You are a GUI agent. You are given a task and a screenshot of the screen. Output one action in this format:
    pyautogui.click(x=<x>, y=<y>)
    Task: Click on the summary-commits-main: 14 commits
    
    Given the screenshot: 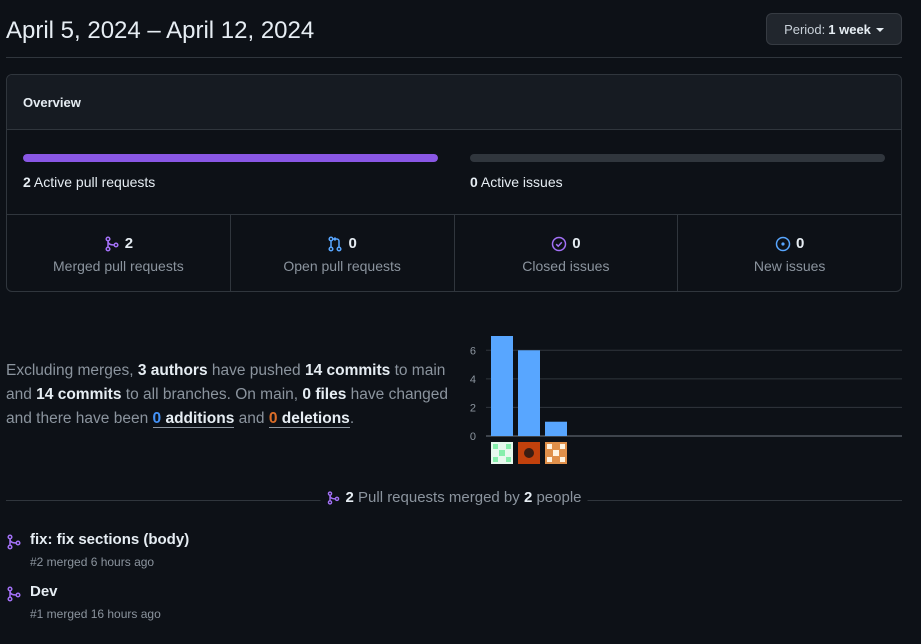 What is the action you would take?
    pyautogui.click(x=347, y=370)
    